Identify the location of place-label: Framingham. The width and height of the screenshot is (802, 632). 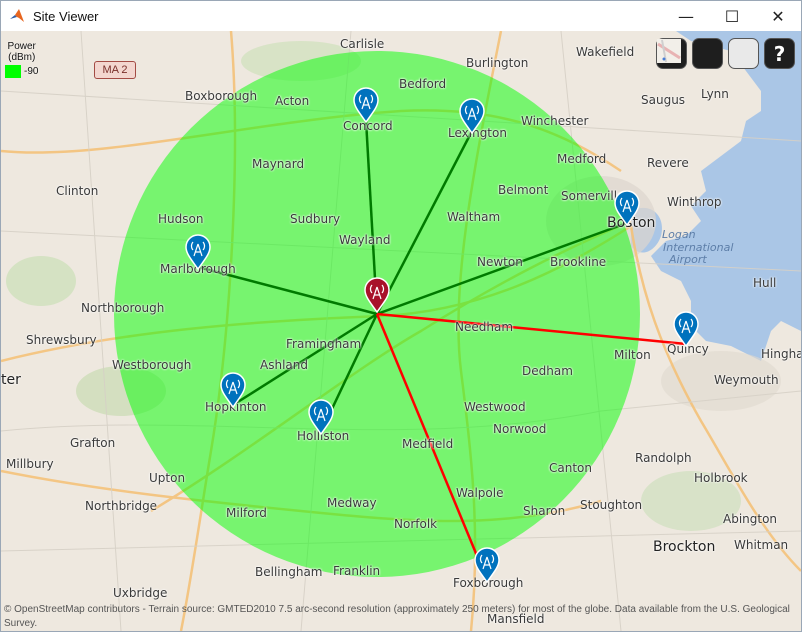
(324, 344).